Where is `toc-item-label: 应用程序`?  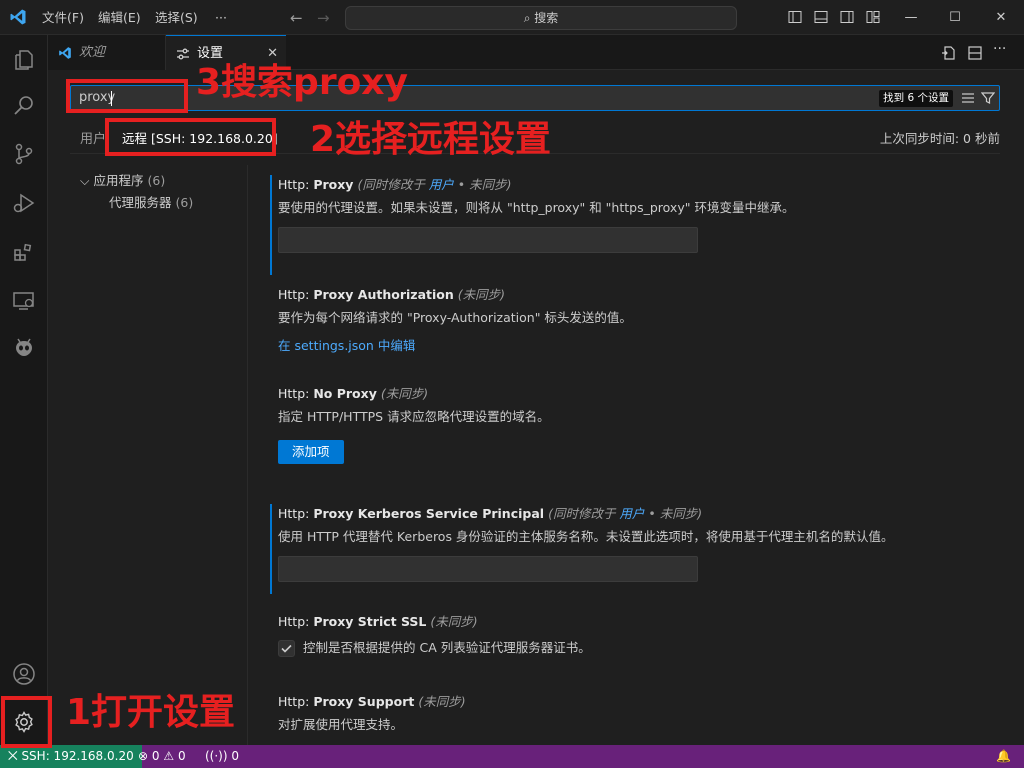 toc-item-label: 应用程序 is located at coordinates (118, 180).